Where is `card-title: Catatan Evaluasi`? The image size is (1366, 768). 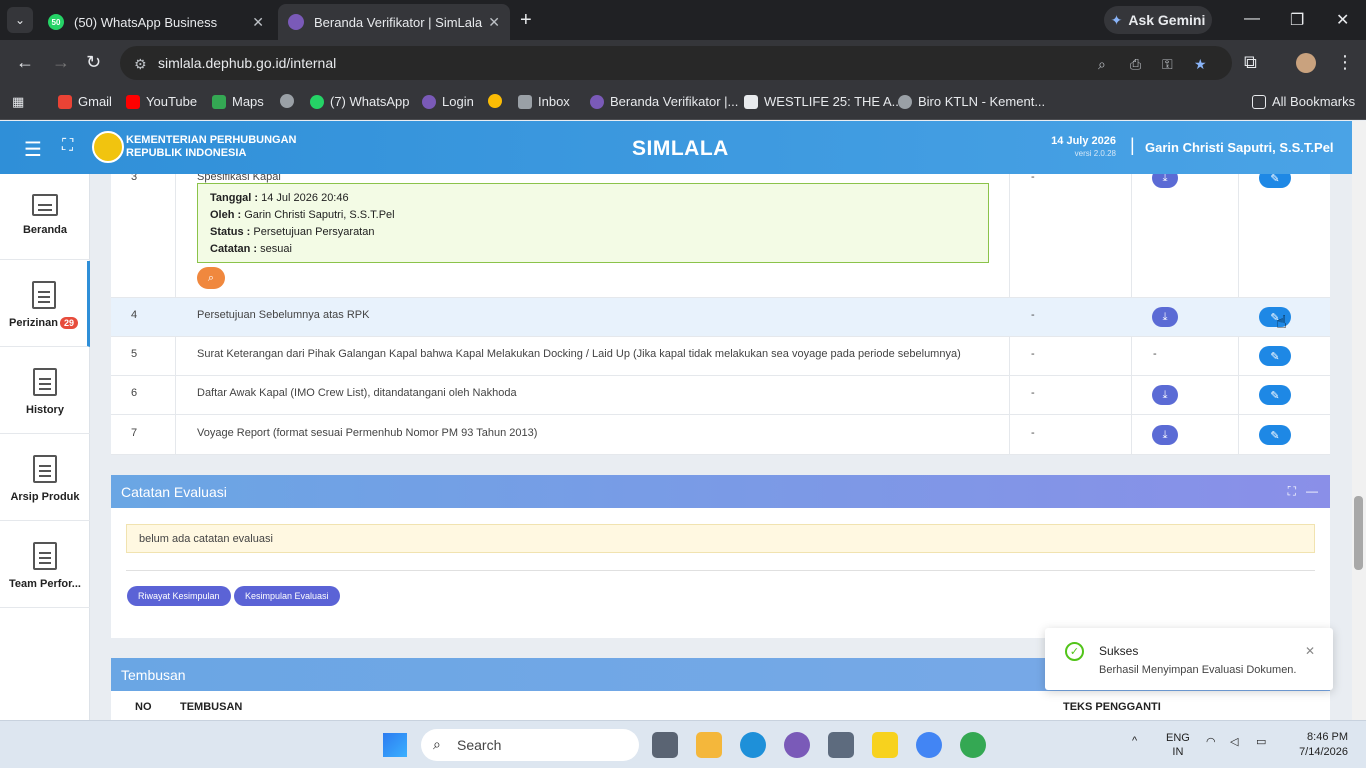
card-title: Catatan Evaluasi is located at coordinates (174, 492).